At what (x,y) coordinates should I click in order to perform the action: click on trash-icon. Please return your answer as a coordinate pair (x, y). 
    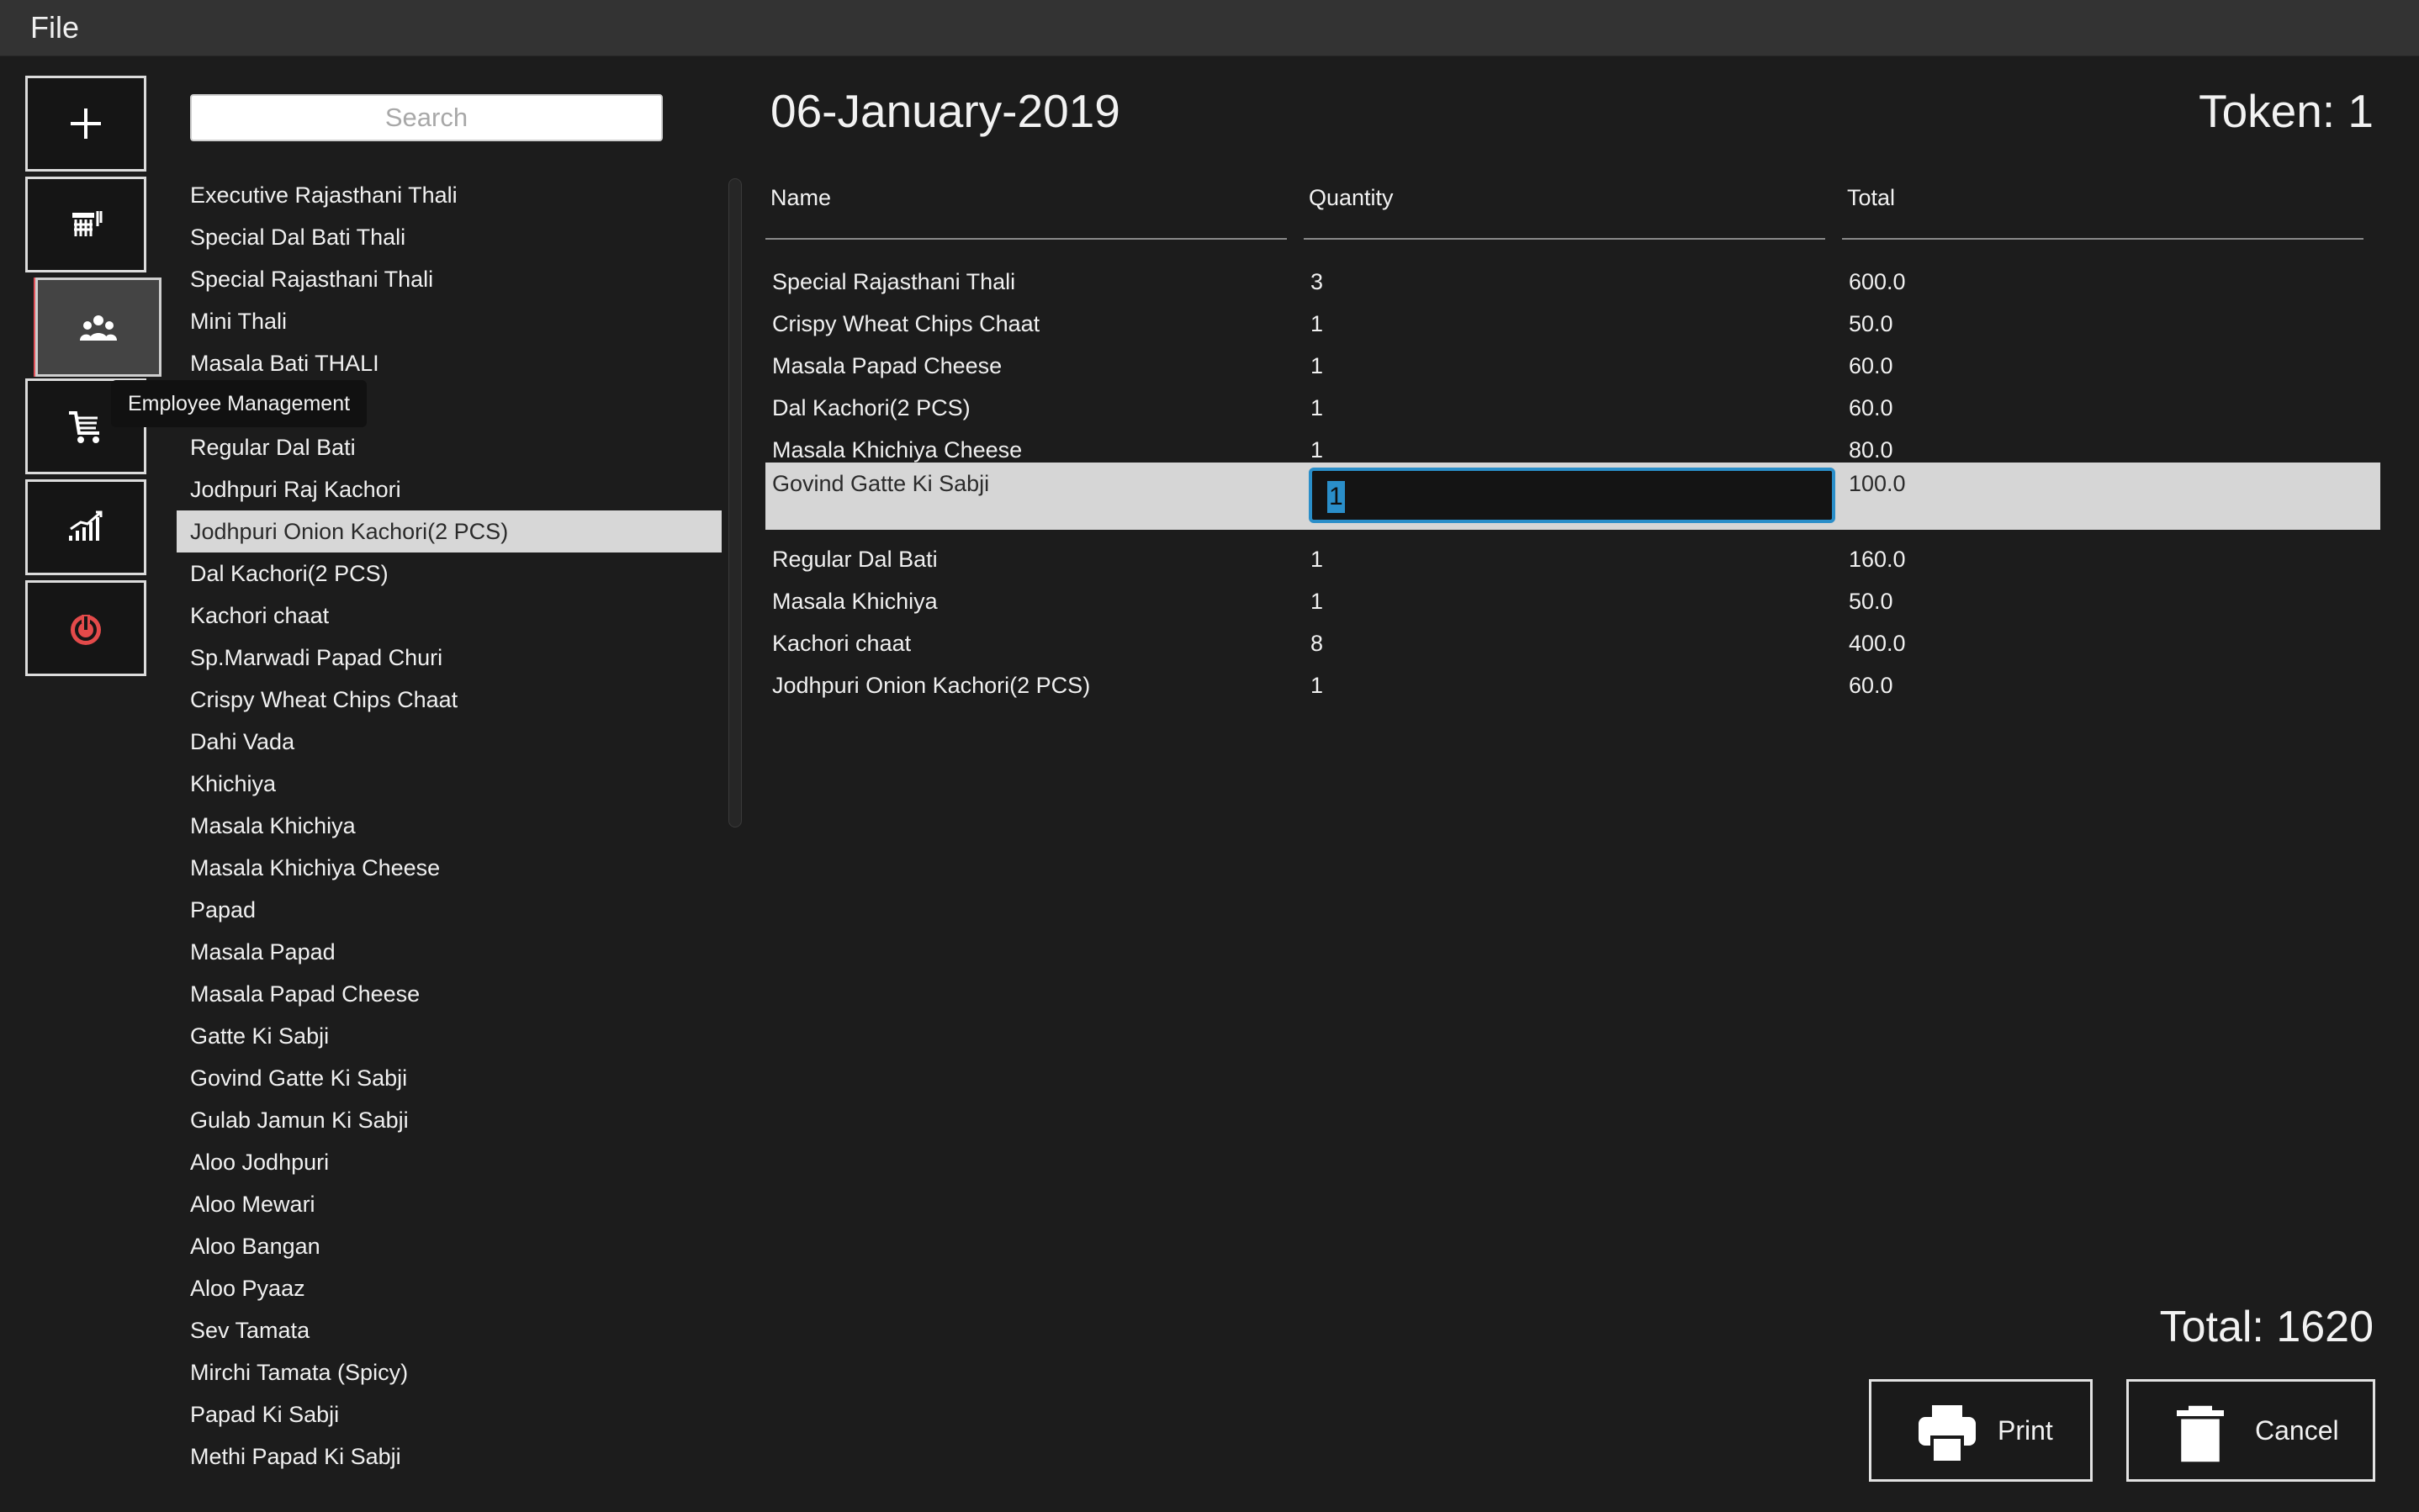
    Looking at the image, I should click on (2200, 1433).